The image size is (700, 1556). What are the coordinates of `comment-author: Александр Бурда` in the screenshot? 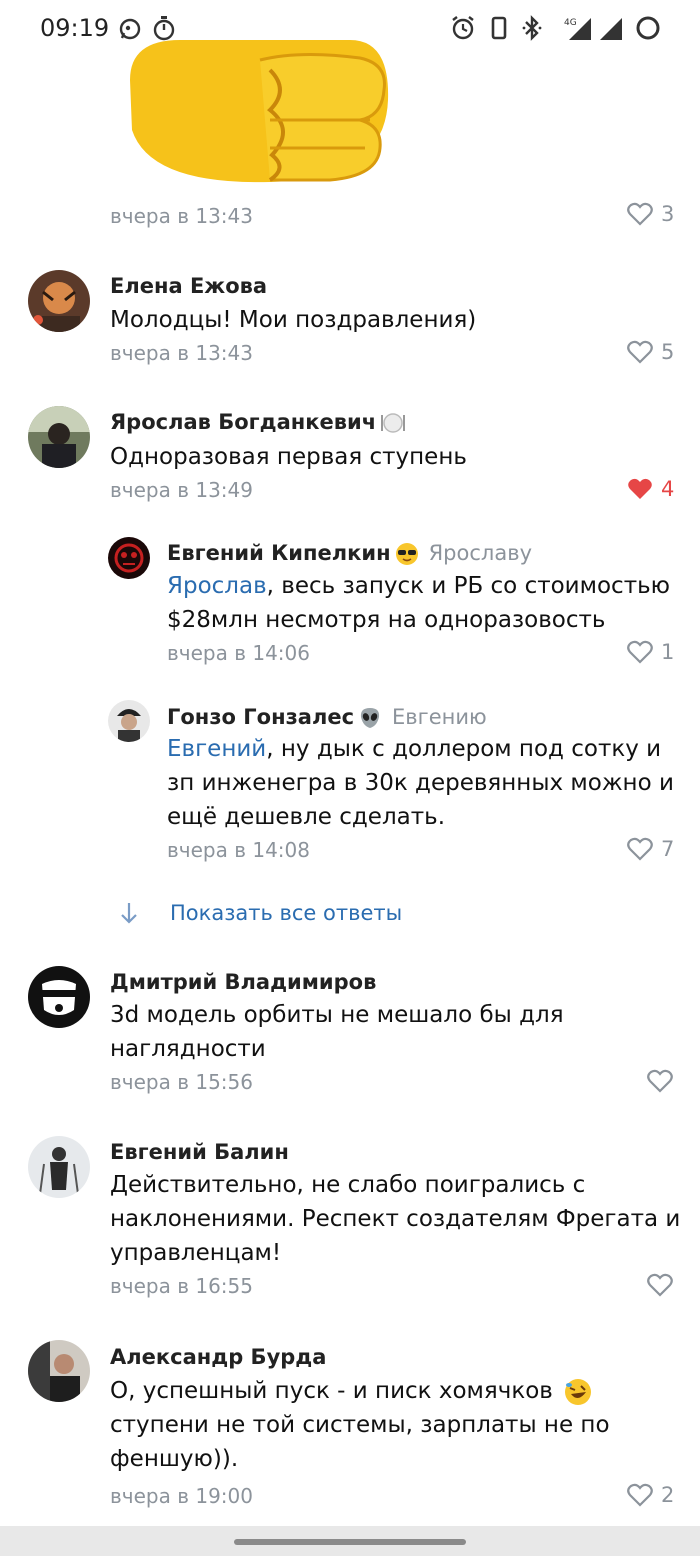 It's located at (218, 1357).